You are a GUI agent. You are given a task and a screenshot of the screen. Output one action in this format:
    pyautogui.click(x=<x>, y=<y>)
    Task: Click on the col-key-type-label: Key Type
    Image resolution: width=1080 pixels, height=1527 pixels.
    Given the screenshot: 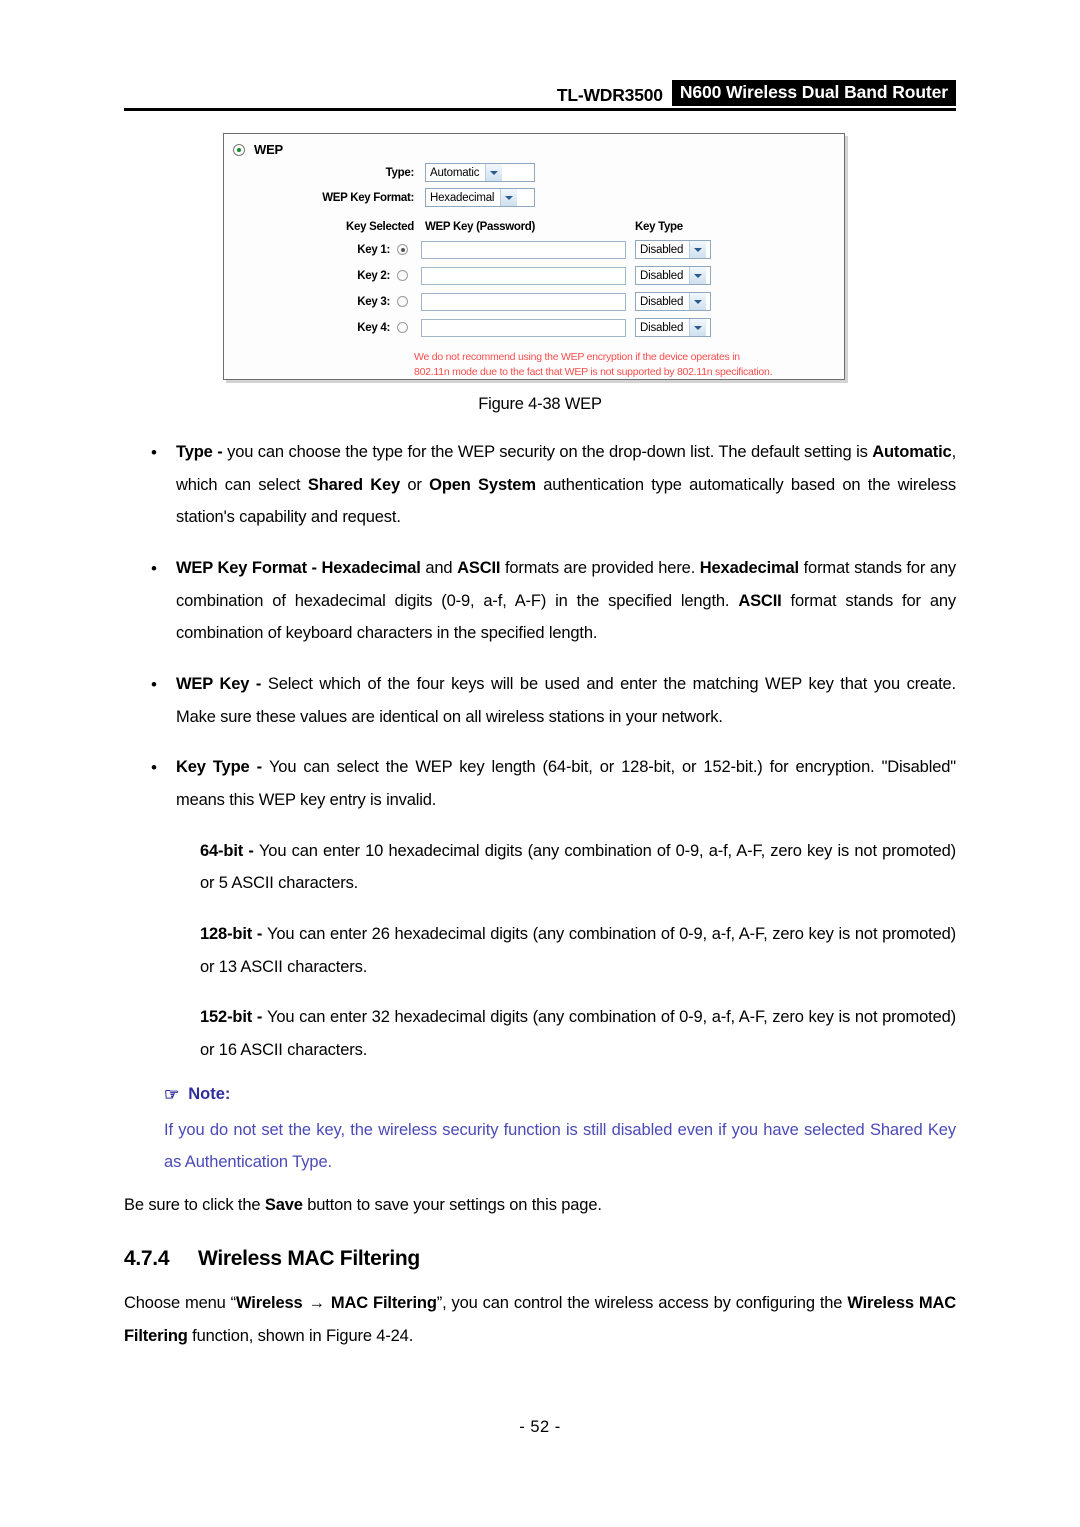 What is the action you would take?
    pyautogui.click(x=659, y=227)
    